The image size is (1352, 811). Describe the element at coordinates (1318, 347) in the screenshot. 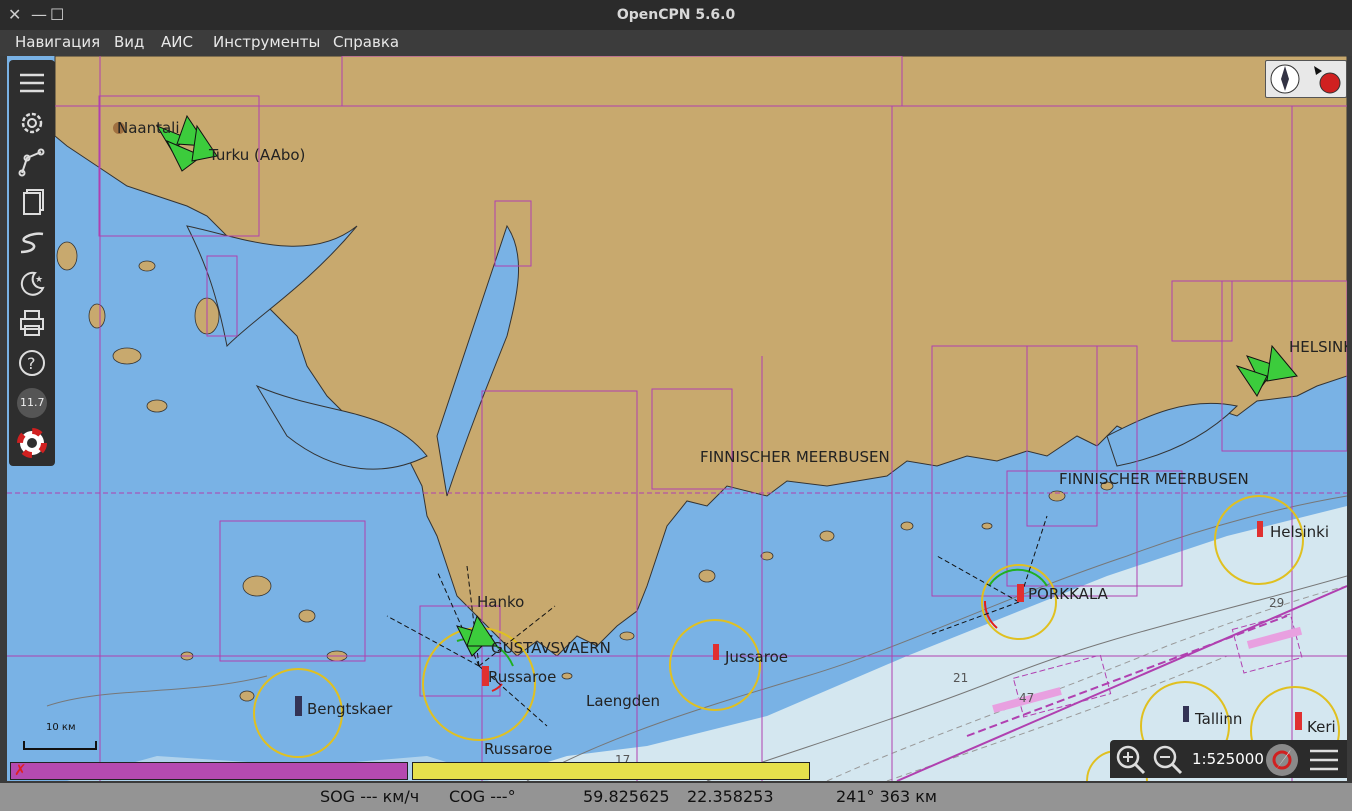

I see `label-helsinki-city: HELSINKI` at that location.